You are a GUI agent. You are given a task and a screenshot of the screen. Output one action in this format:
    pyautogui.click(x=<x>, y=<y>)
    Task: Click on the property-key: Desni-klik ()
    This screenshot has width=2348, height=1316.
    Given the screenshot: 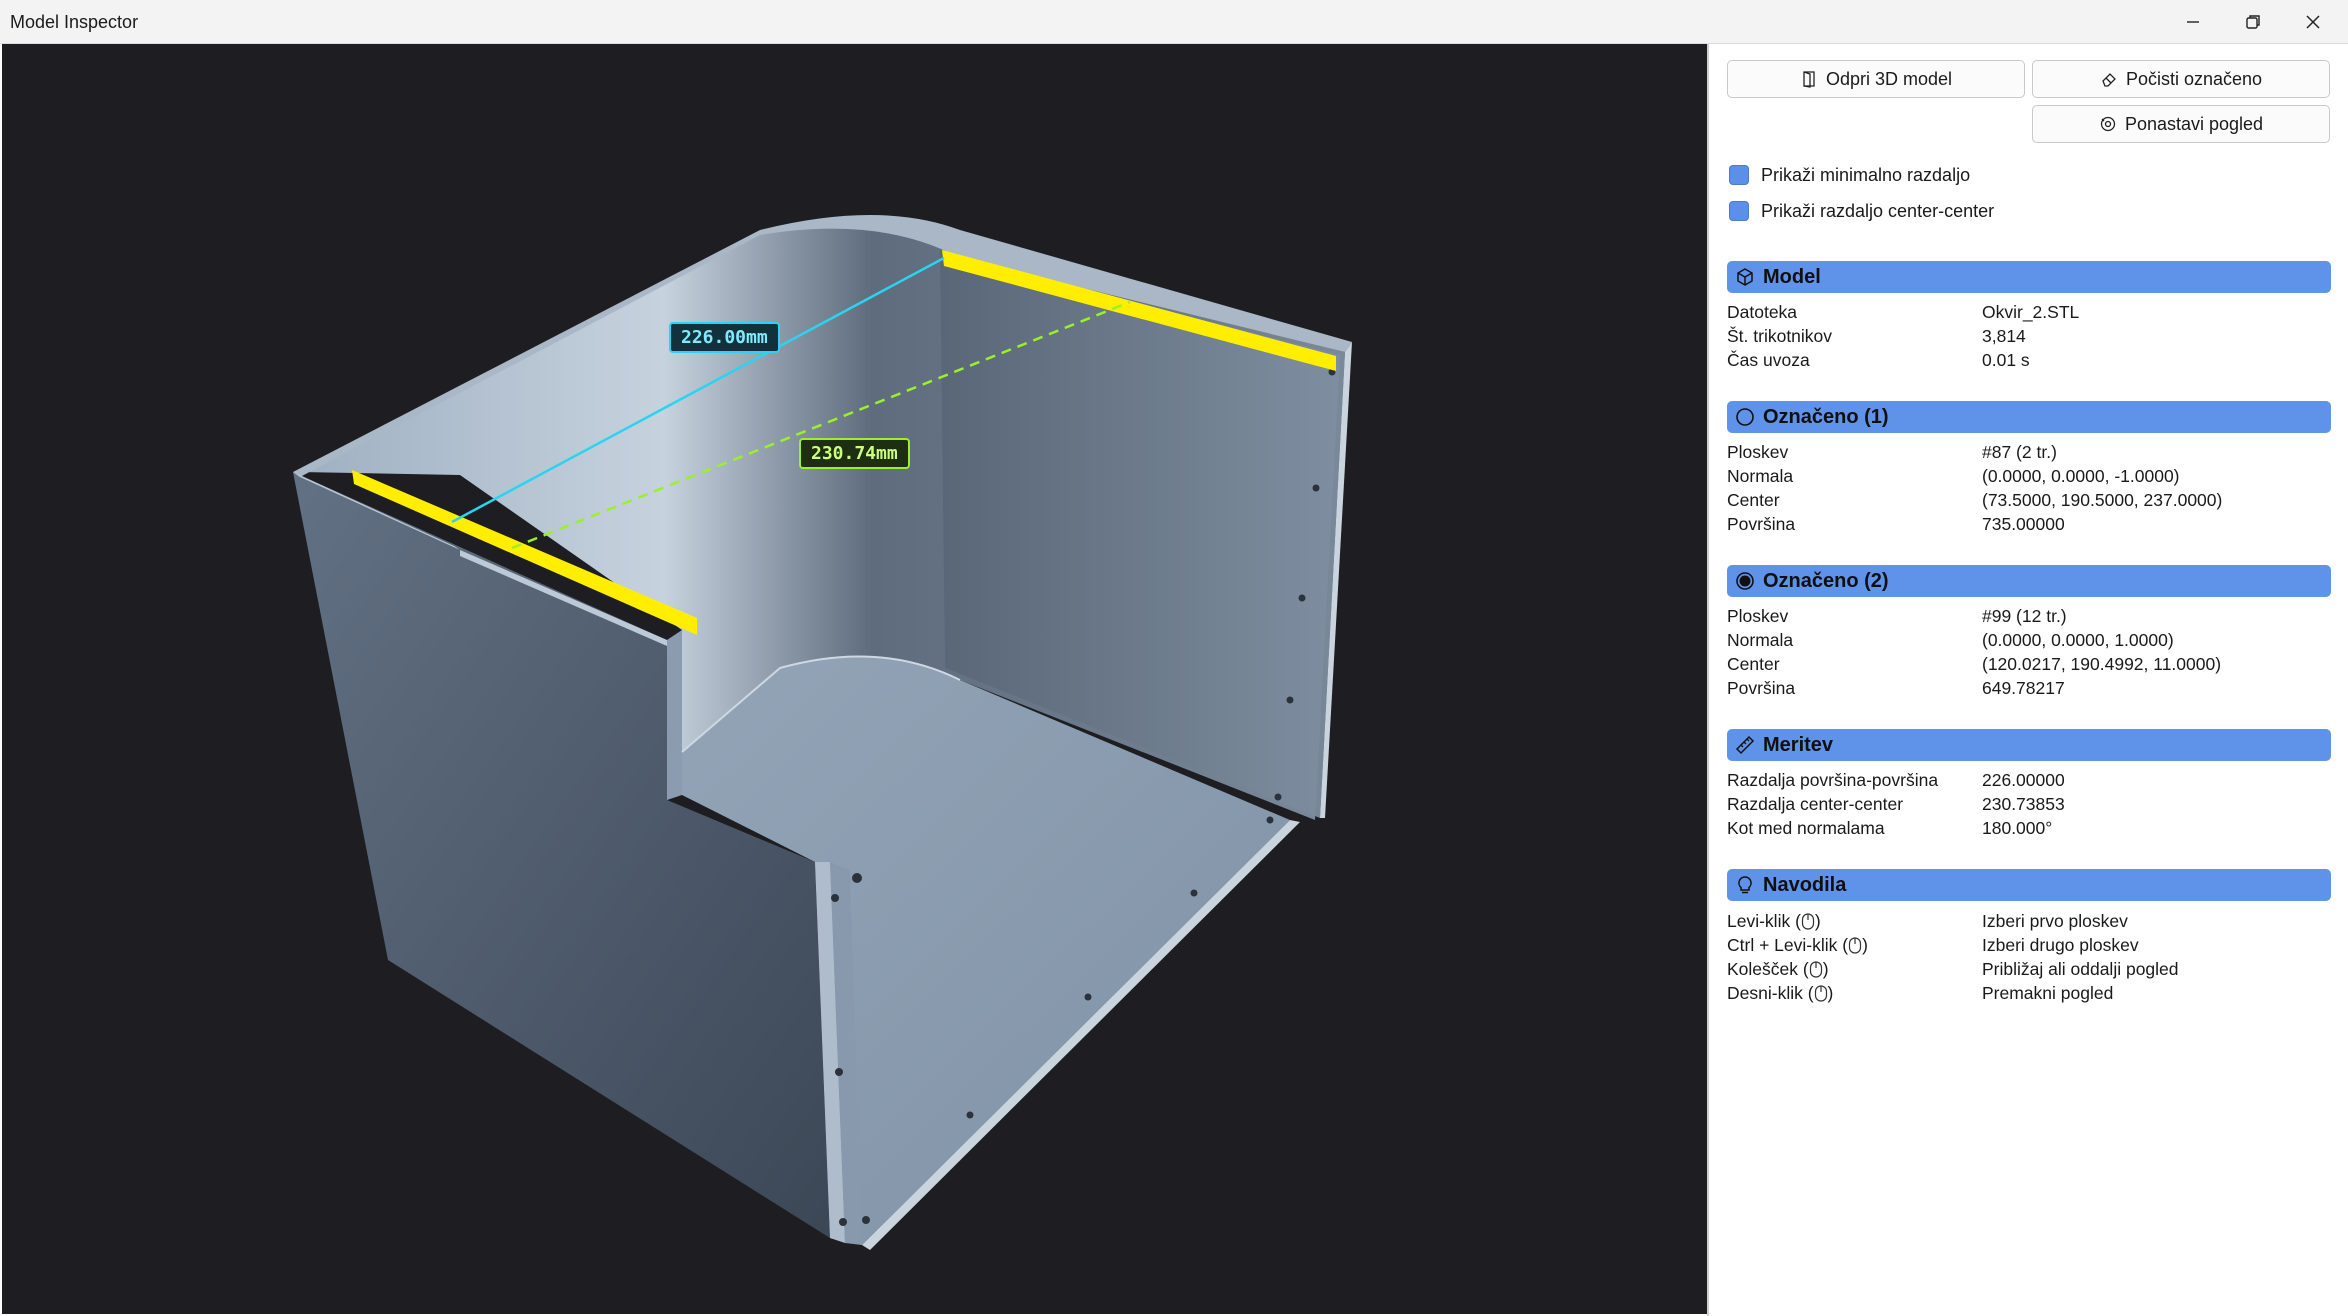 What is the action you would take?
    pyautogui.click(x=1780, y=993)
    